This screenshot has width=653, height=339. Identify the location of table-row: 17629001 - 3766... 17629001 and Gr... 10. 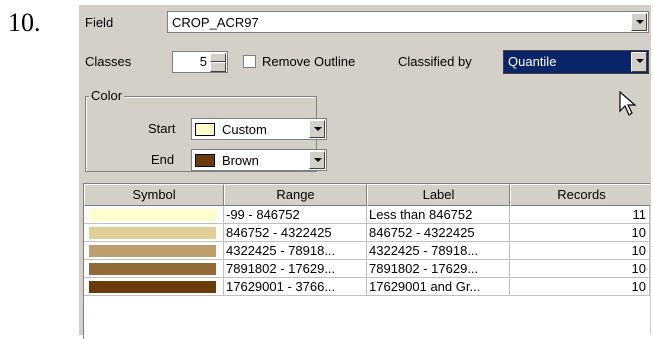
(367, 287).